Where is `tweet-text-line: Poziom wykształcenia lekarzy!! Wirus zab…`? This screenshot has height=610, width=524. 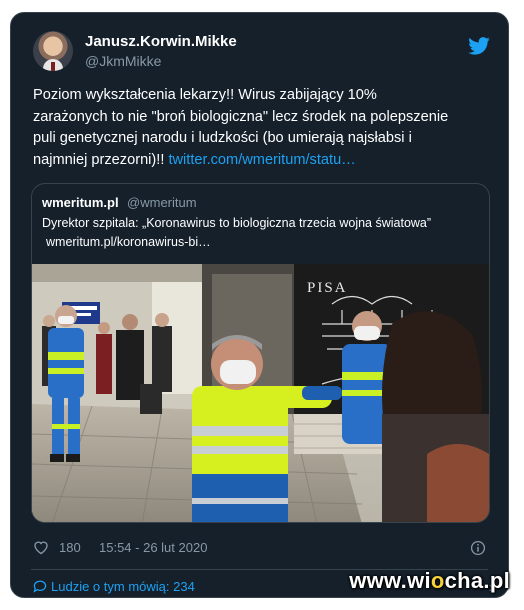
tweet-text-line: Poziom wykształcenia lekarzy!! Wirus zab… is located at coordinates (205, 95).